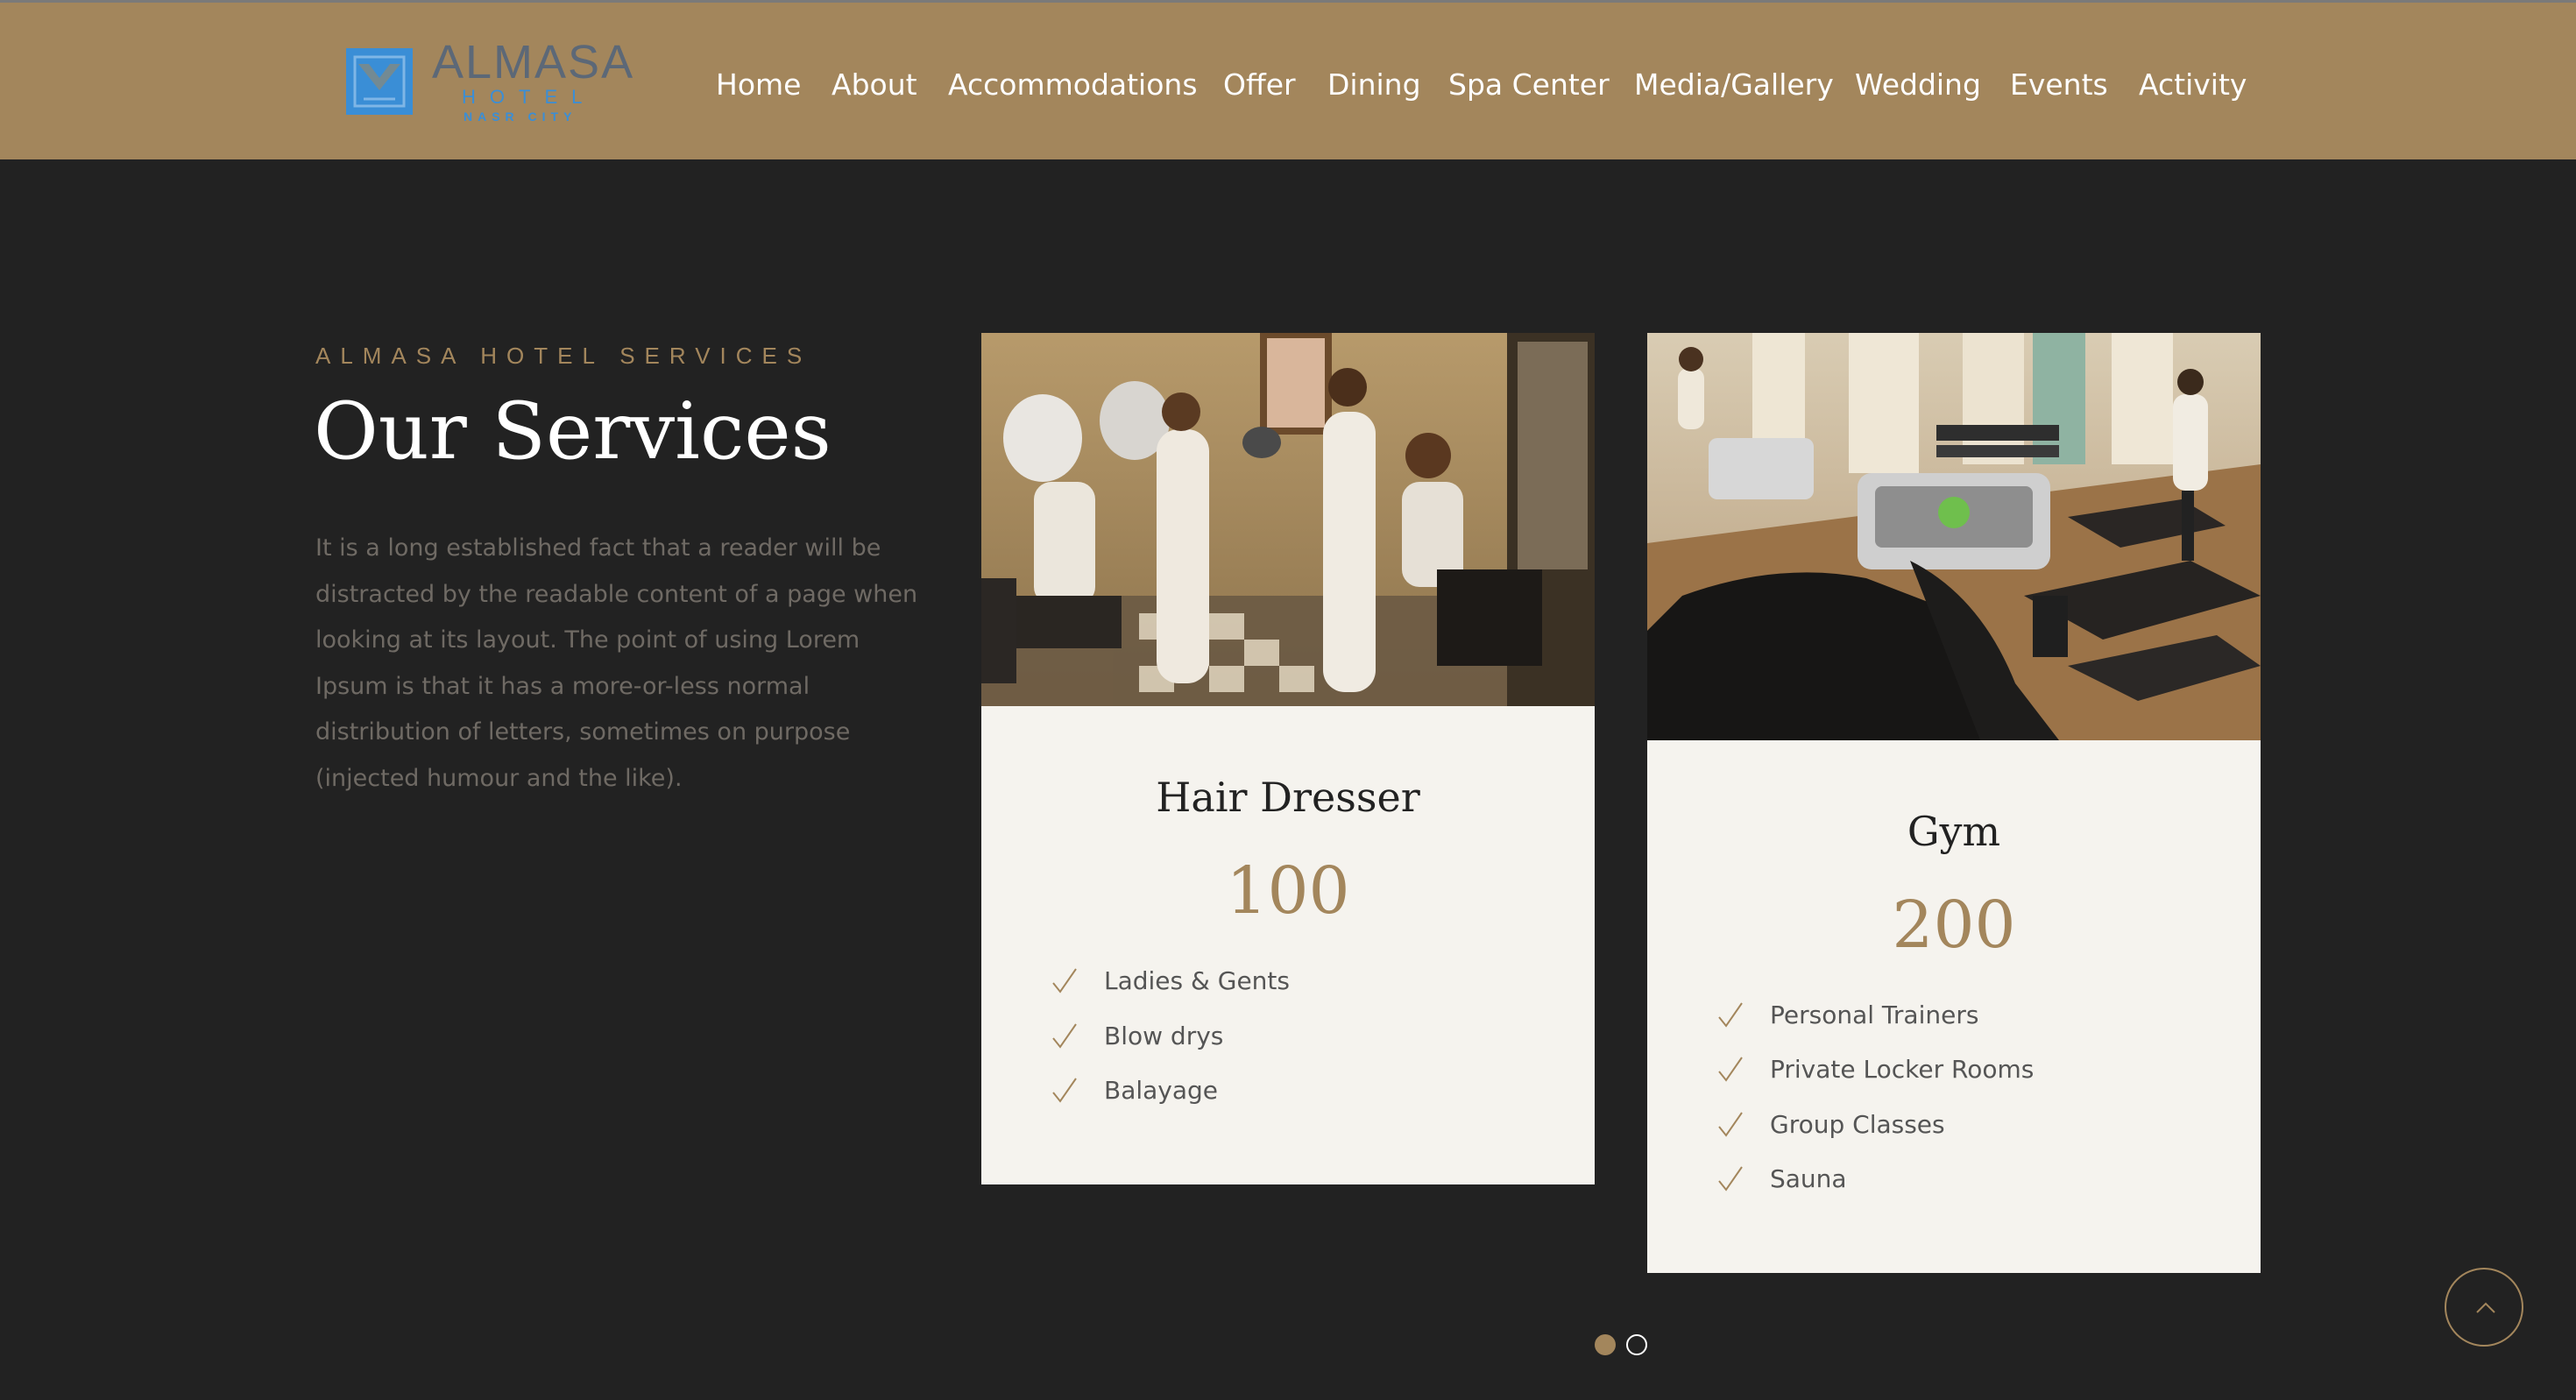 This screenshot has width=2576, height=1400. I want to click on chevron-up-icon, so click(2485, 1307).